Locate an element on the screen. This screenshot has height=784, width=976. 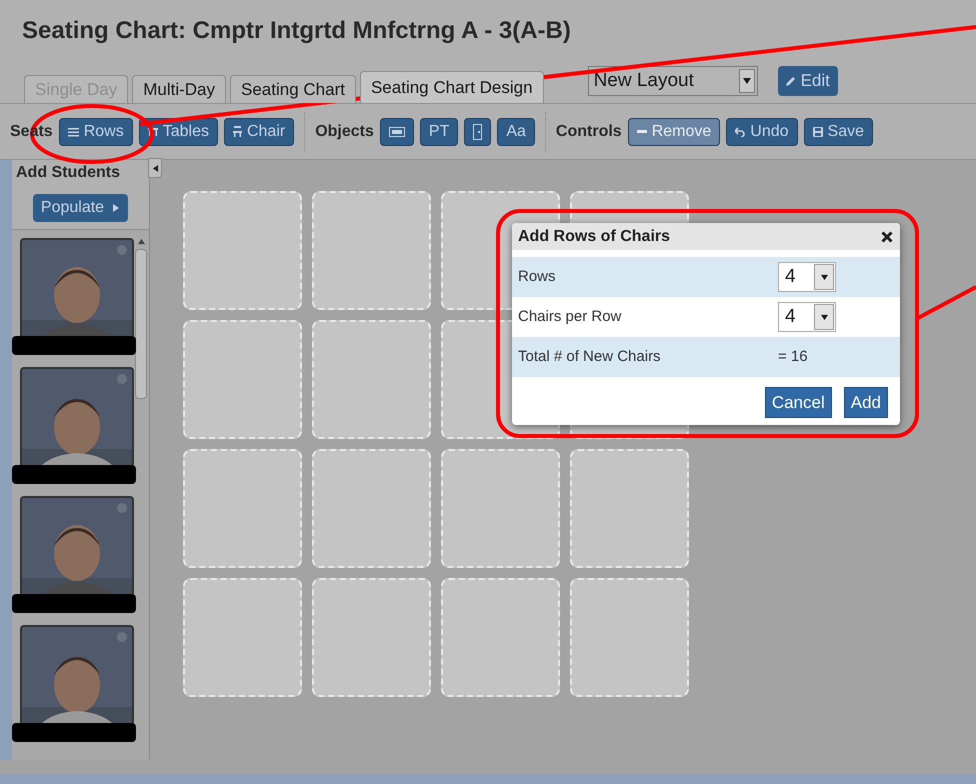
annotation-line is located at coordinates (946, 302).